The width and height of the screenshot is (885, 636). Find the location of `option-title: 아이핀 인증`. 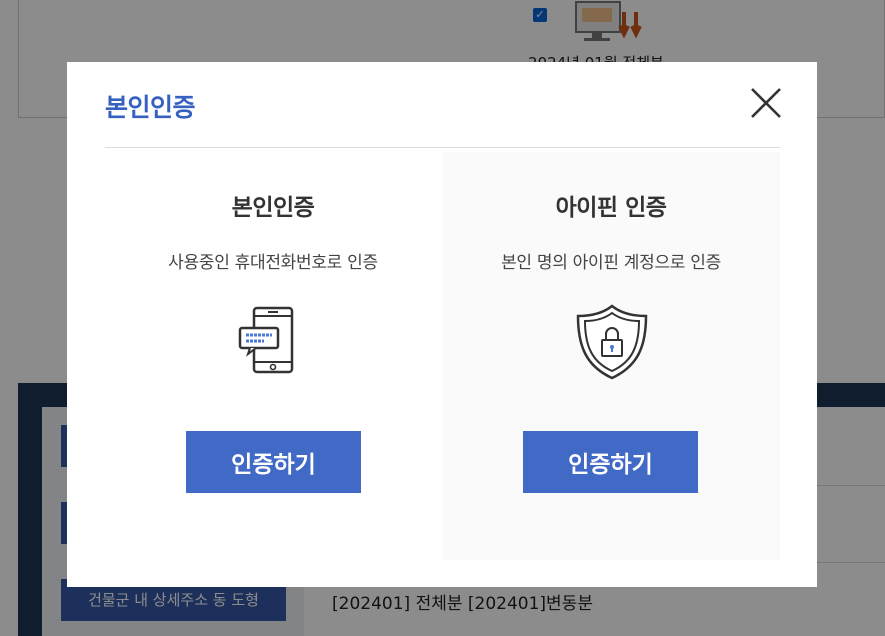

option-title: 아이핀 인증 is located at coordinates (611, 208).